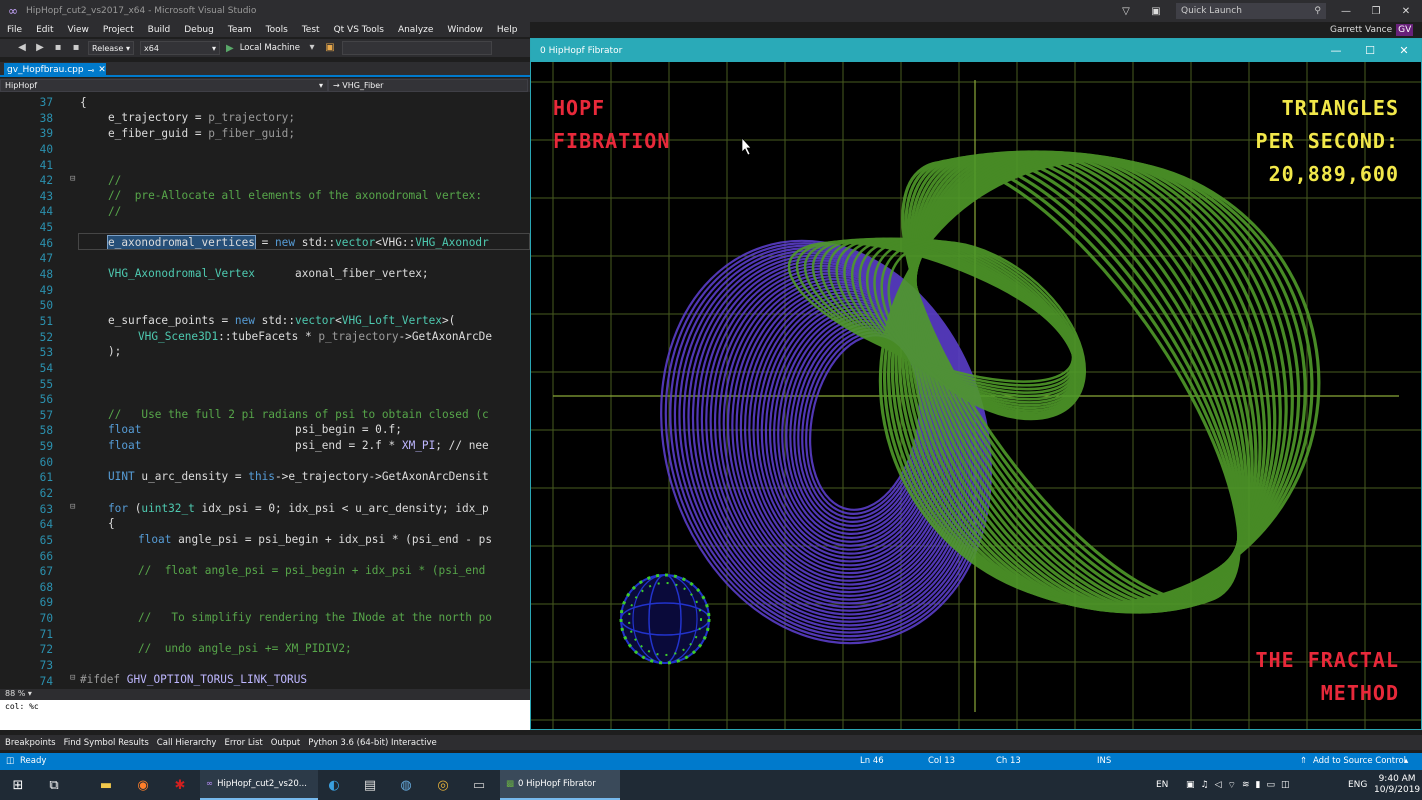 Image resolution: width=1422 pixels, height=800 pixels. I want to click on menu-help: Help, so click(507, 30).